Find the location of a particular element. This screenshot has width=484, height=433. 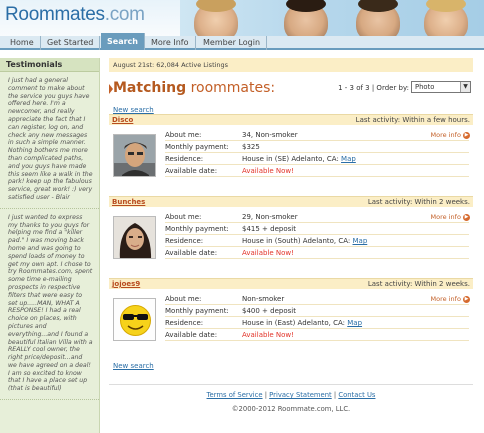

about-value: Non-smoker is located at coordinates (263, 299).